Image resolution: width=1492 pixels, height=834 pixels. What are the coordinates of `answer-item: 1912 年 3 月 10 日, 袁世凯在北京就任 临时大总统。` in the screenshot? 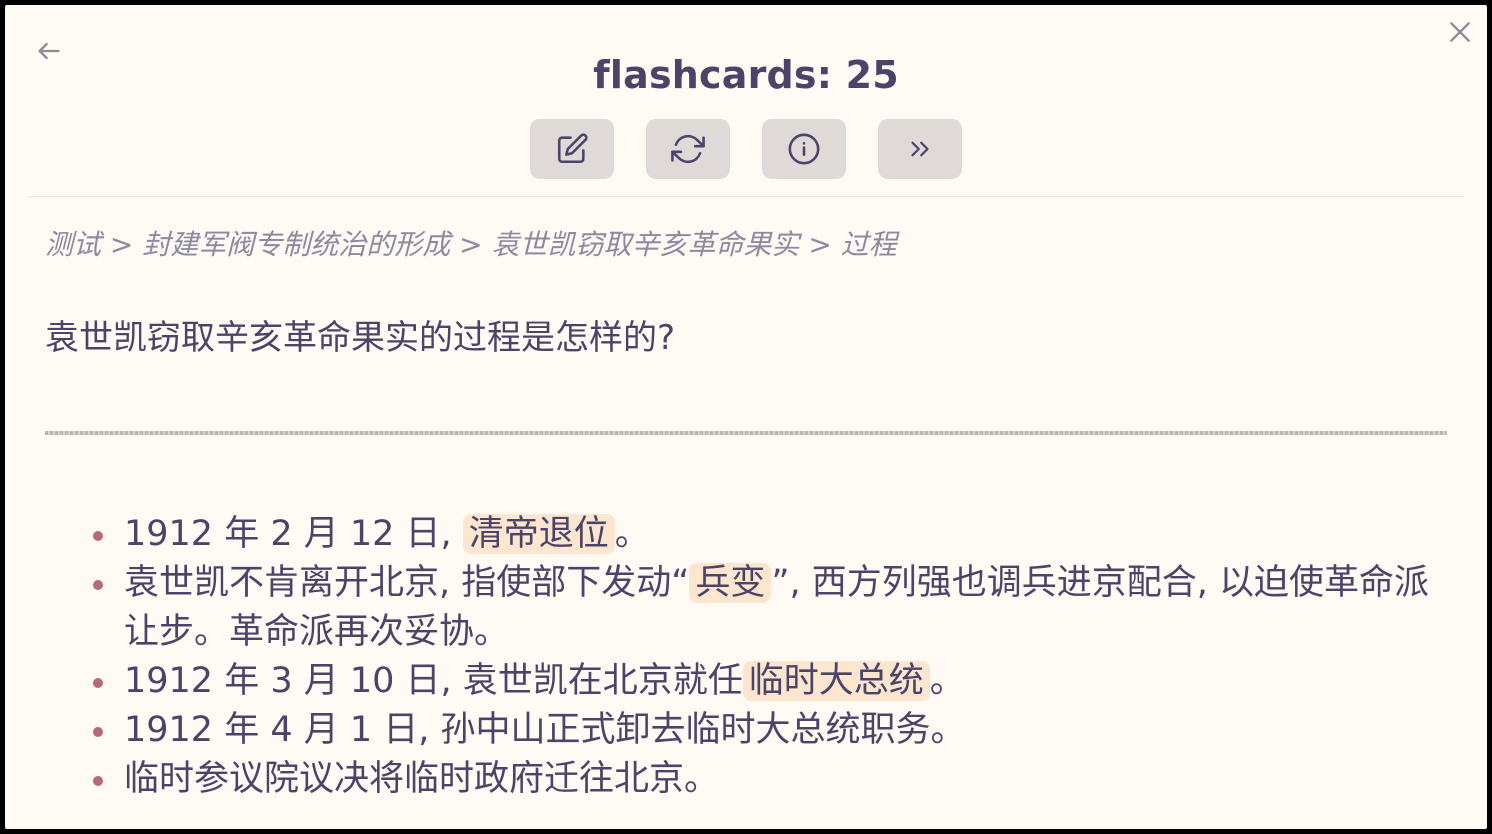 It's located at (767, 681).